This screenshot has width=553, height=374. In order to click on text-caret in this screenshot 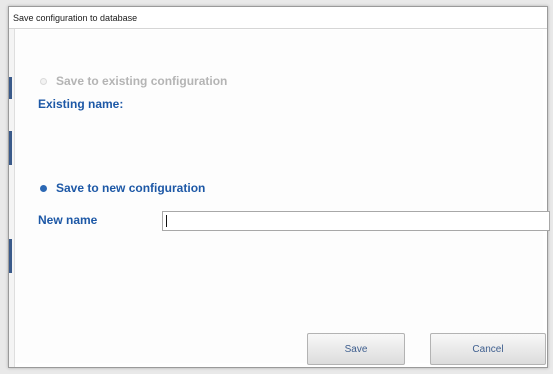, I will do `click(166, 221)`.